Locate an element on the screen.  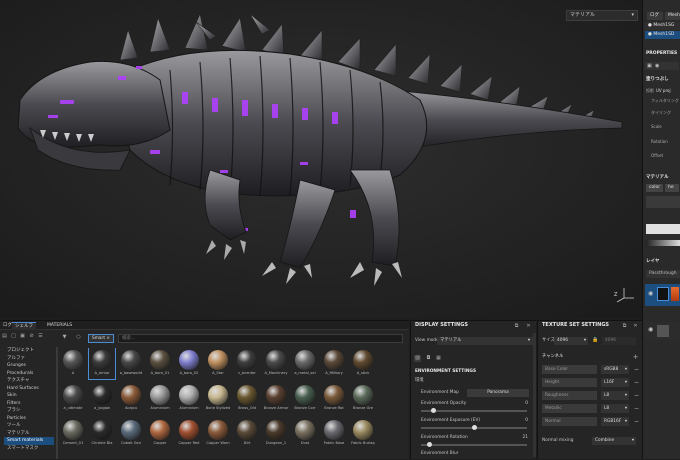
category-scrollbar is located at coordinates (57, 403).